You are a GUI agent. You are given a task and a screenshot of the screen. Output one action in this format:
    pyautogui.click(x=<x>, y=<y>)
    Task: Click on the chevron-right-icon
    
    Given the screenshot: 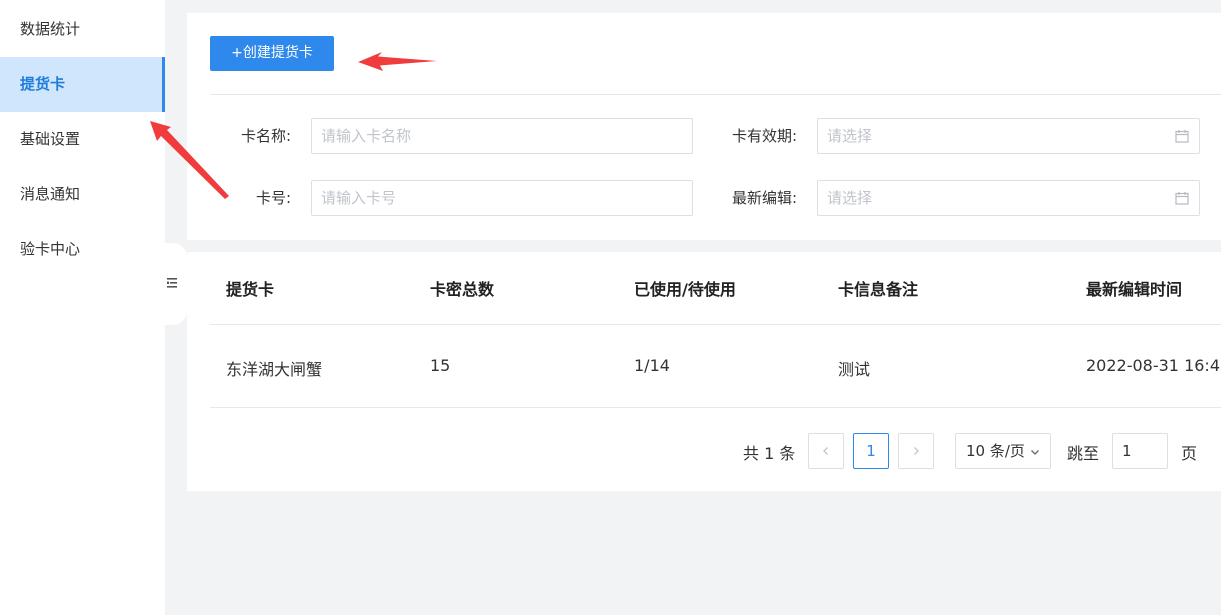 What is the action you would take?
    pyautogui.click(x=916, y=451)
    